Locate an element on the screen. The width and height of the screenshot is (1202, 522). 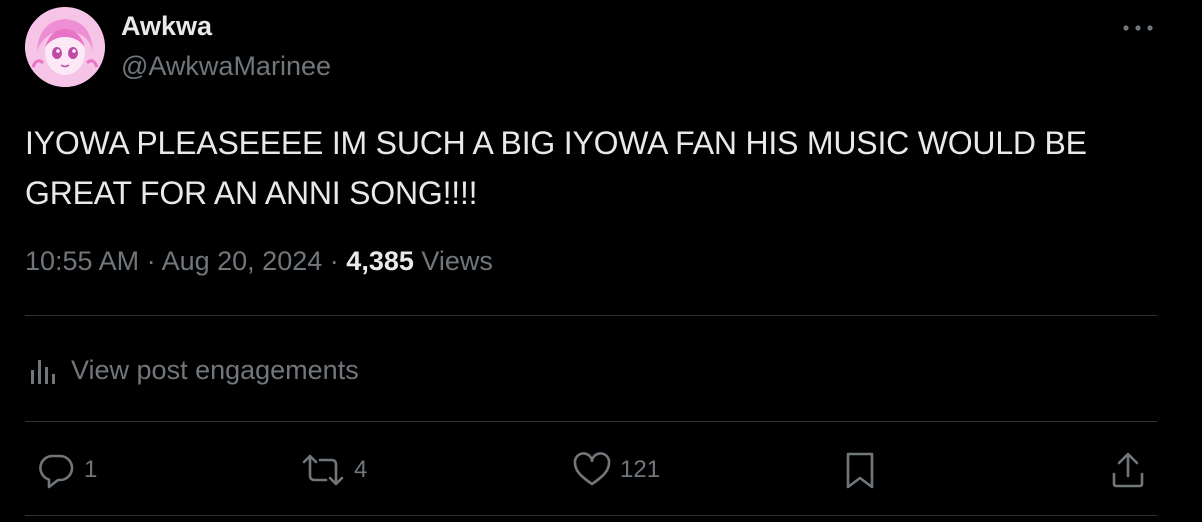
share-icon is located at coordinates (1128, 470).